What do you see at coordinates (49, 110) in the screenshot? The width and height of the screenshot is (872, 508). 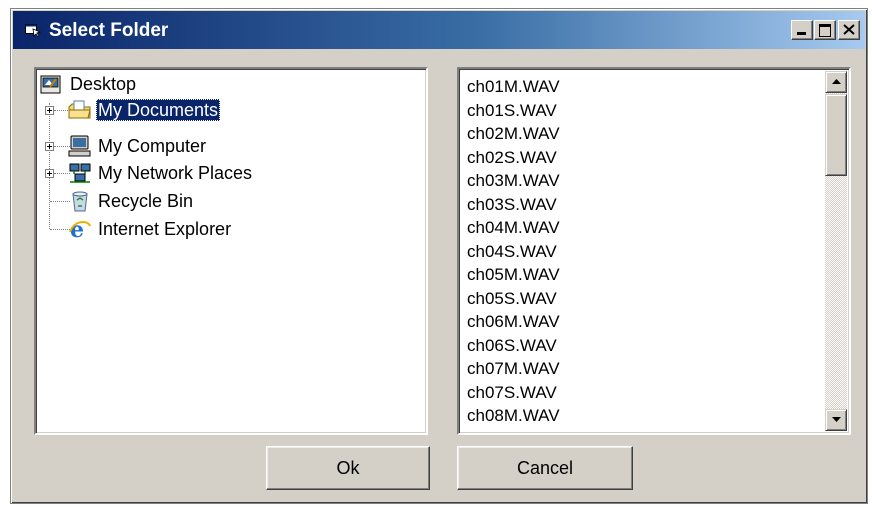 I see `expand-my-documents` at bounding box center [49, 110].